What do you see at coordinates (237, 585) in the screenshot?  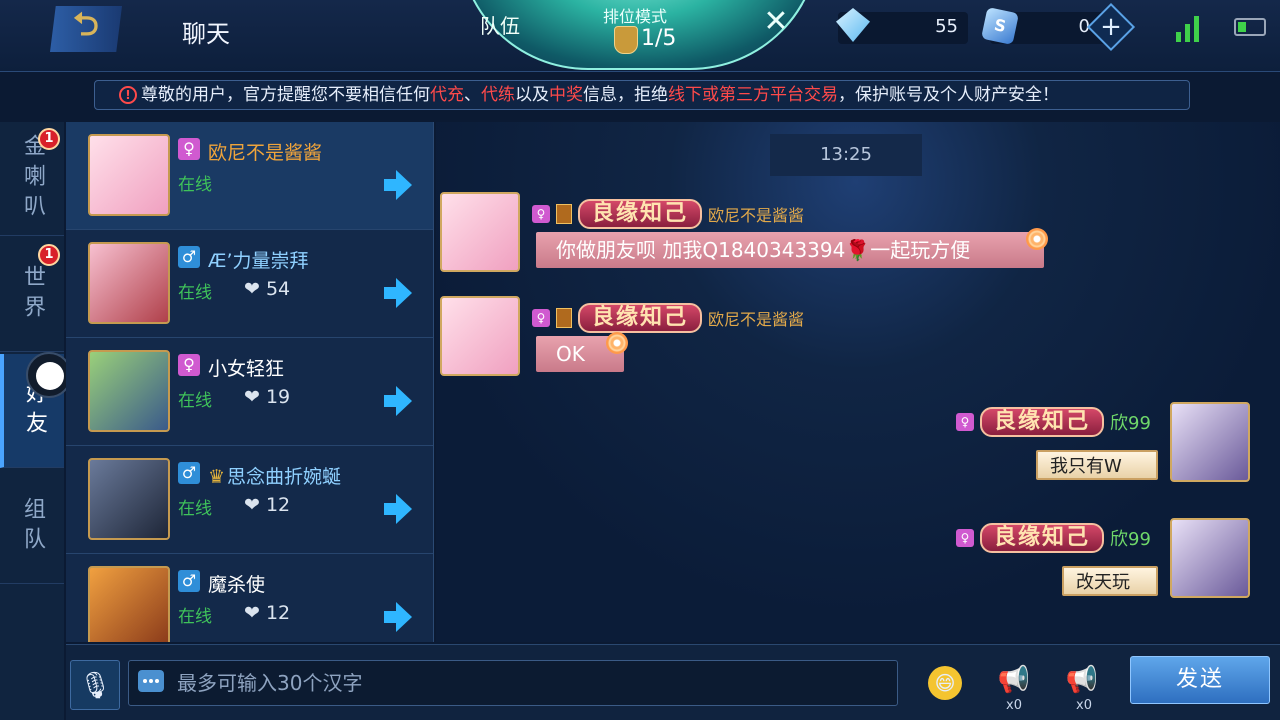 I see `friend-name: 魔杀使` at bounding box center [237, 585].